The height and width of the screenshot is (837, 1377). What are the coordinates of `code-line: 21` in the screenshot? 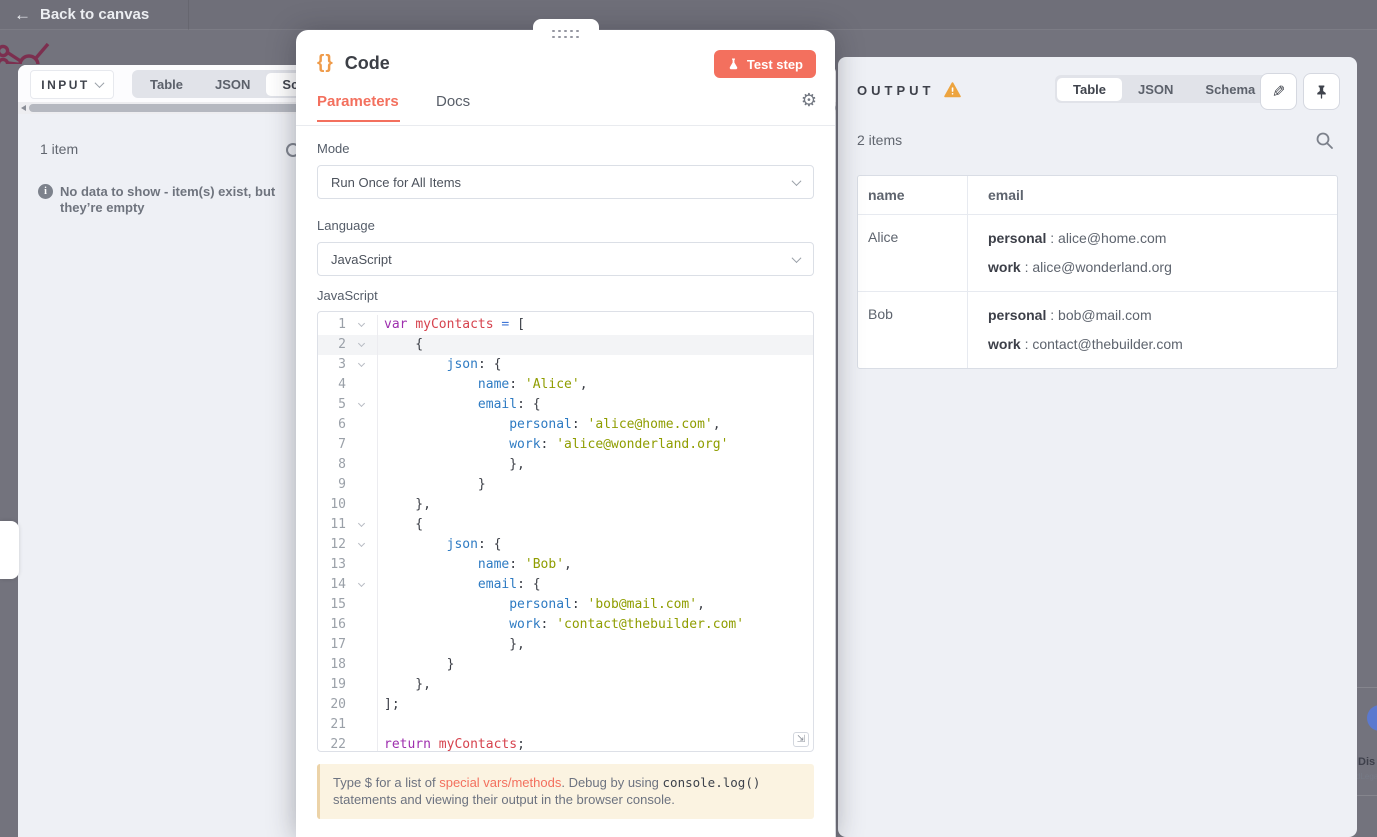 It's located at (565, 725).